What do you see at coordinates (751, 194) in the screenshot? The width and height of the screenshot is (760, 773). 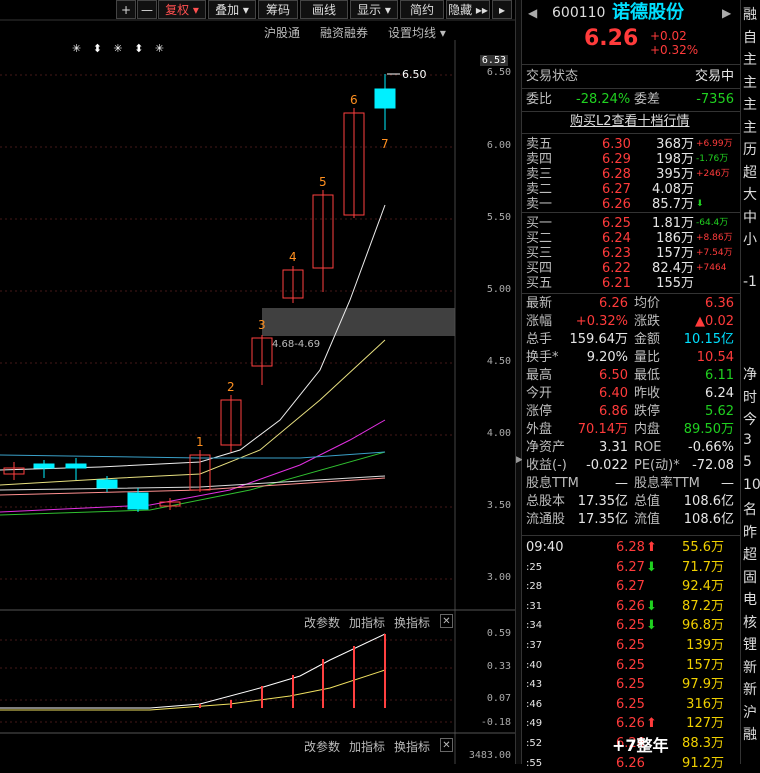 I see `side-item: 大` at bounding box center [751, 194].